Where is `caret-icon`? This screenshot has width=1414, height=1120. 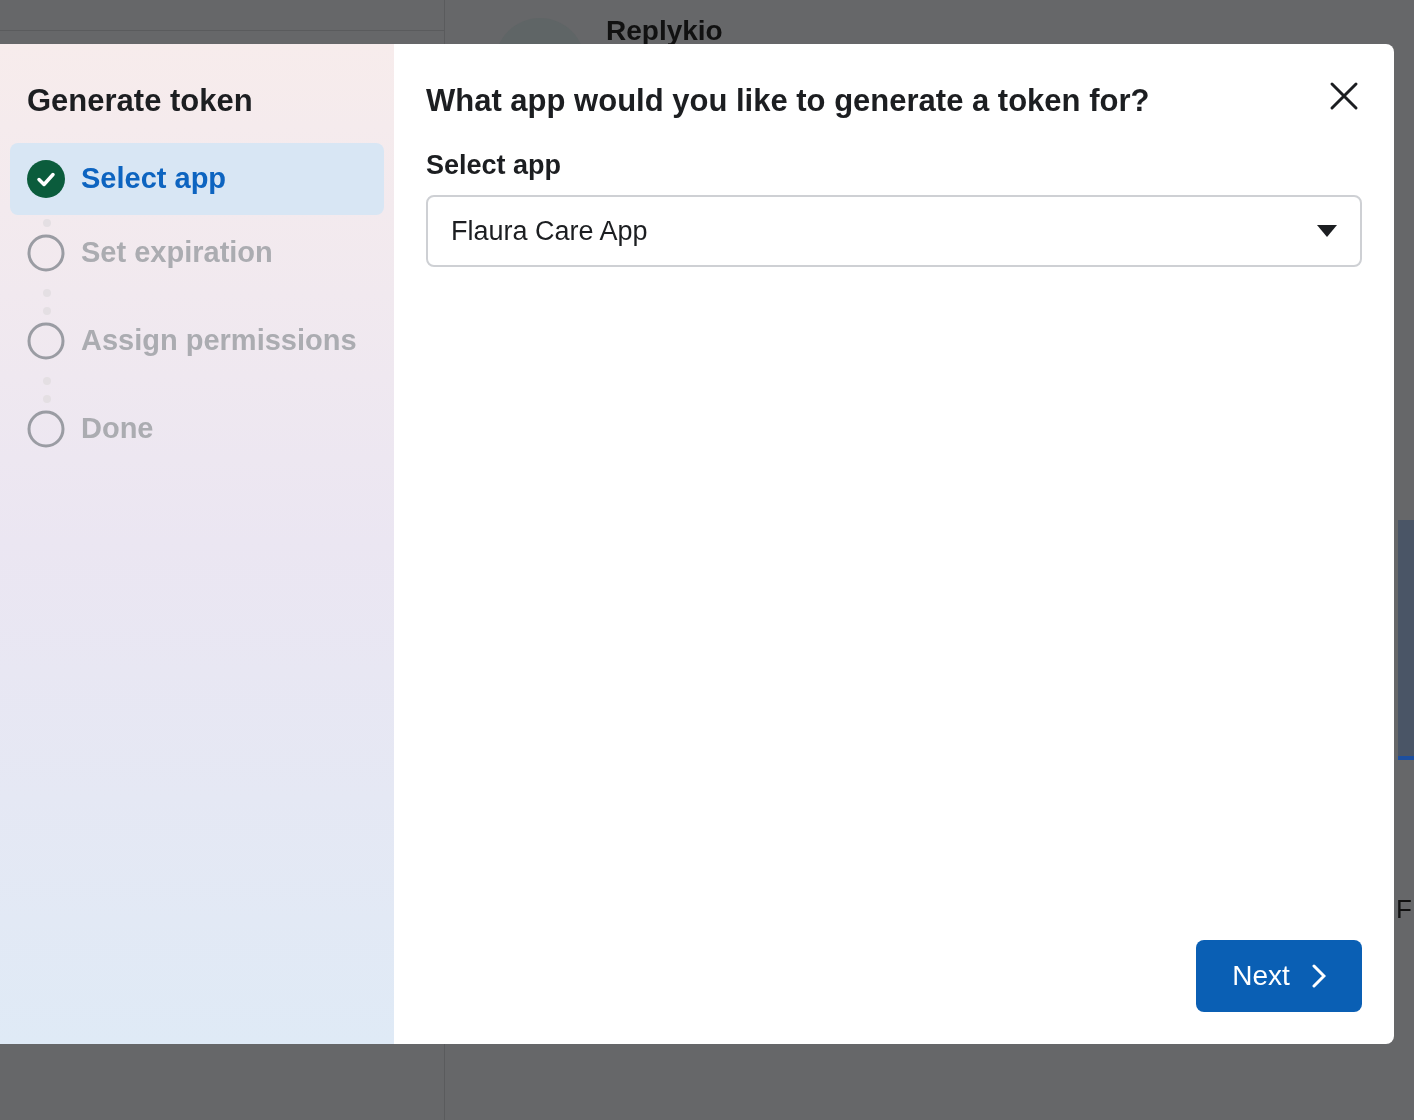
caret-icon is located at coordinates (1327, 231).